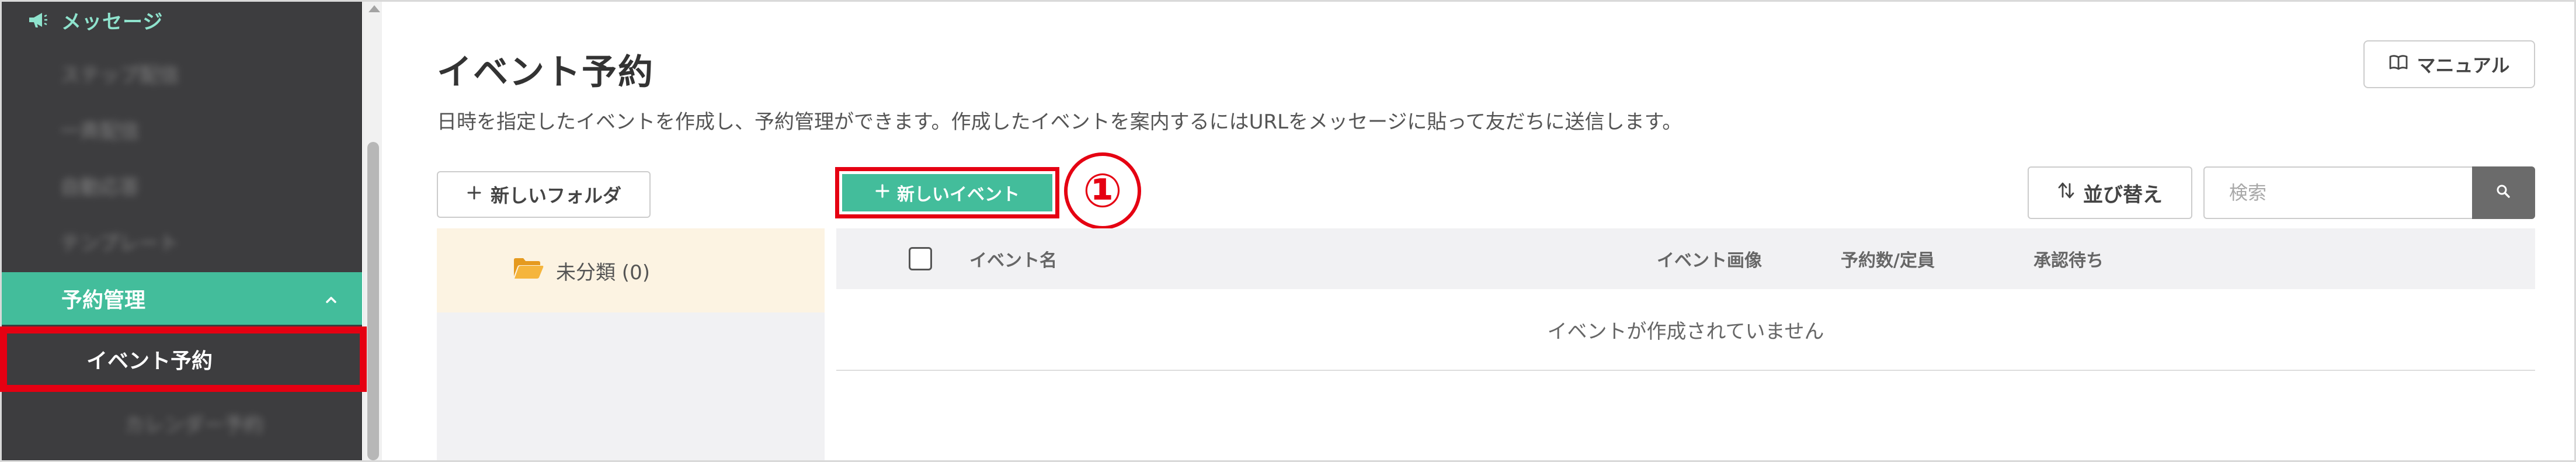 The image size is (2576, 462). Describe the element at coordinates (2066, 193) in the screenshot. I see `sort-arrows-icon` at that location.